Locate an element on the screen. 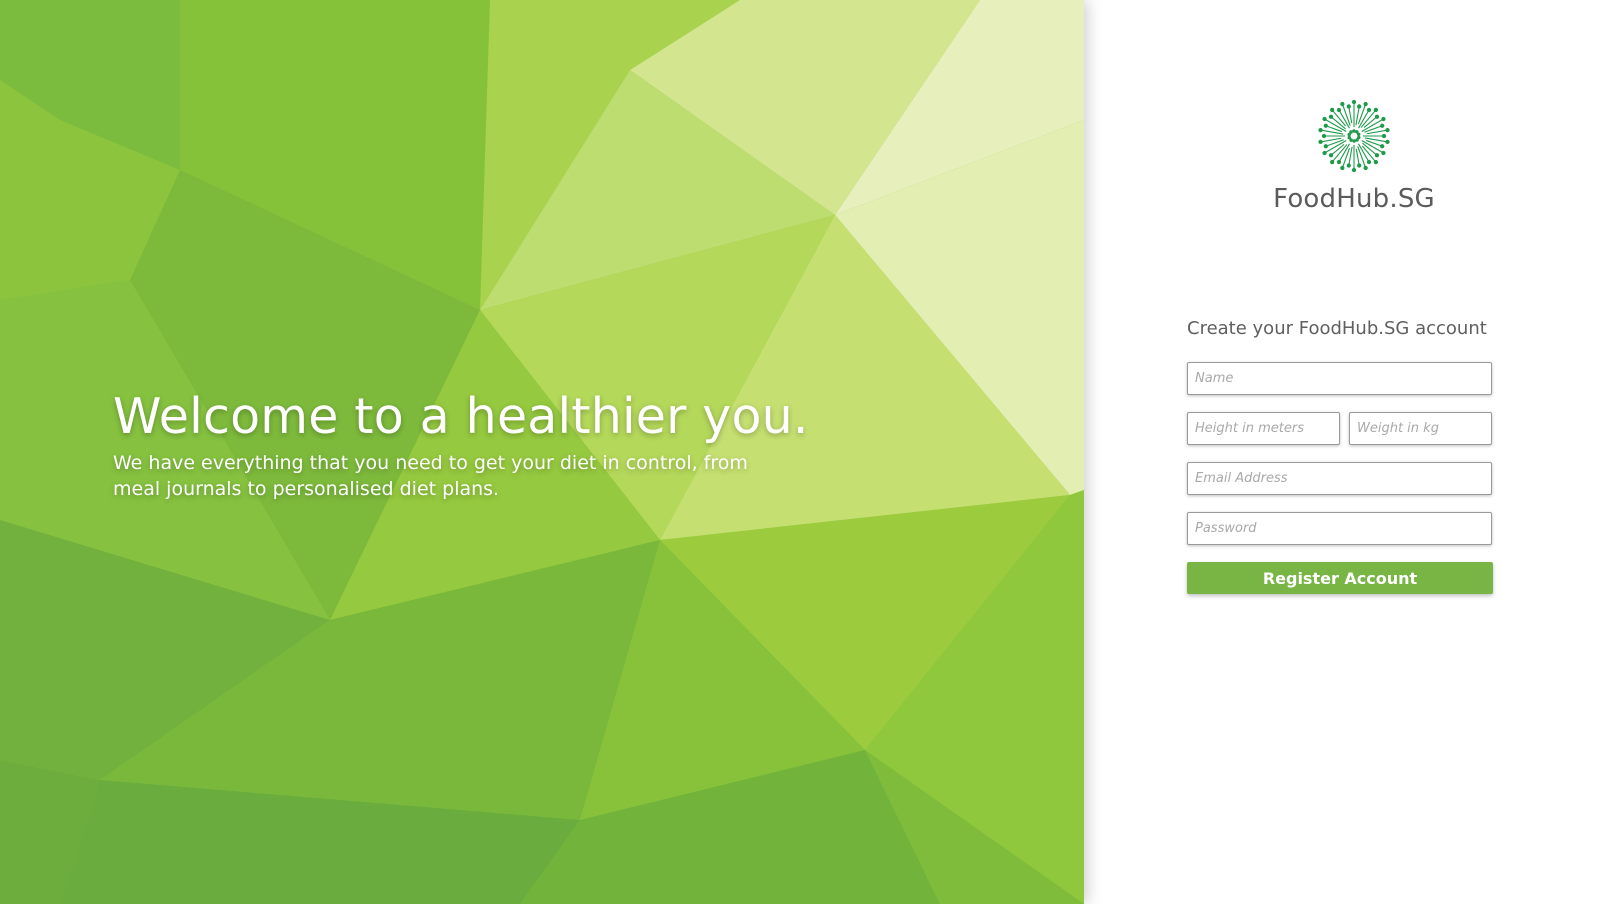 The height and width of the screenshot is (904, 1606). email-input is located at coordinates (1339, 478).